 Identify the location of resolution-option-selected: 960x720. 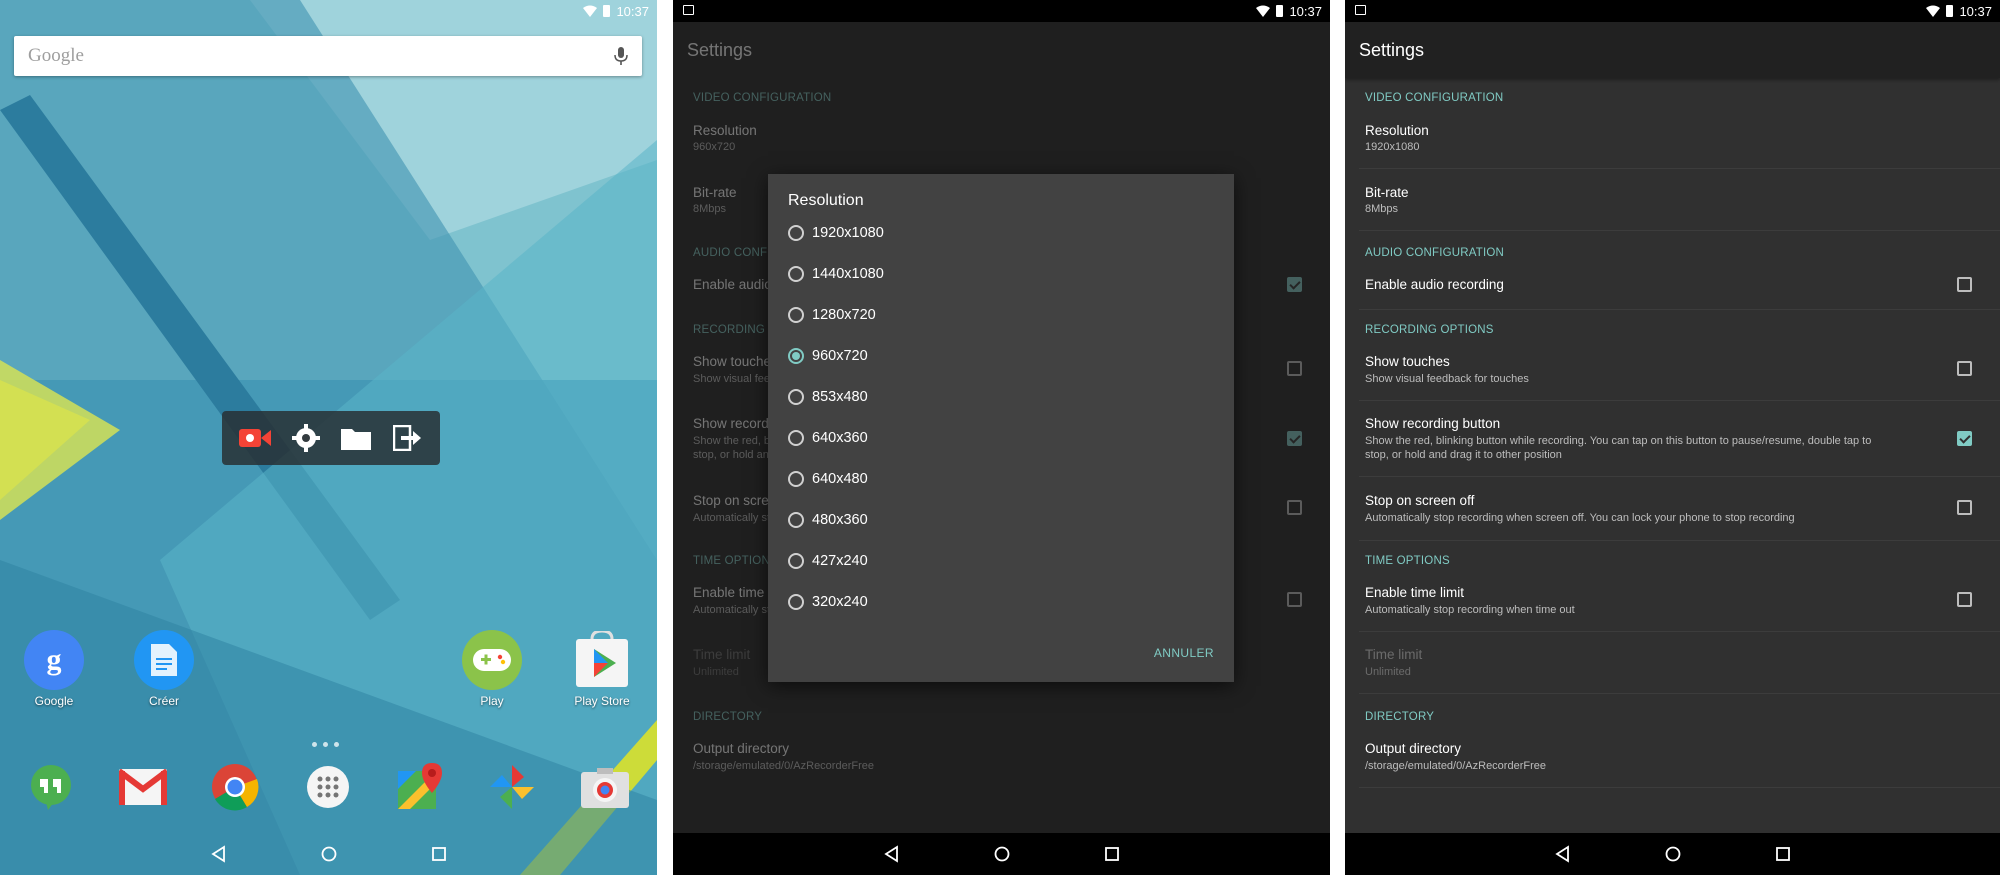
(828, 356).